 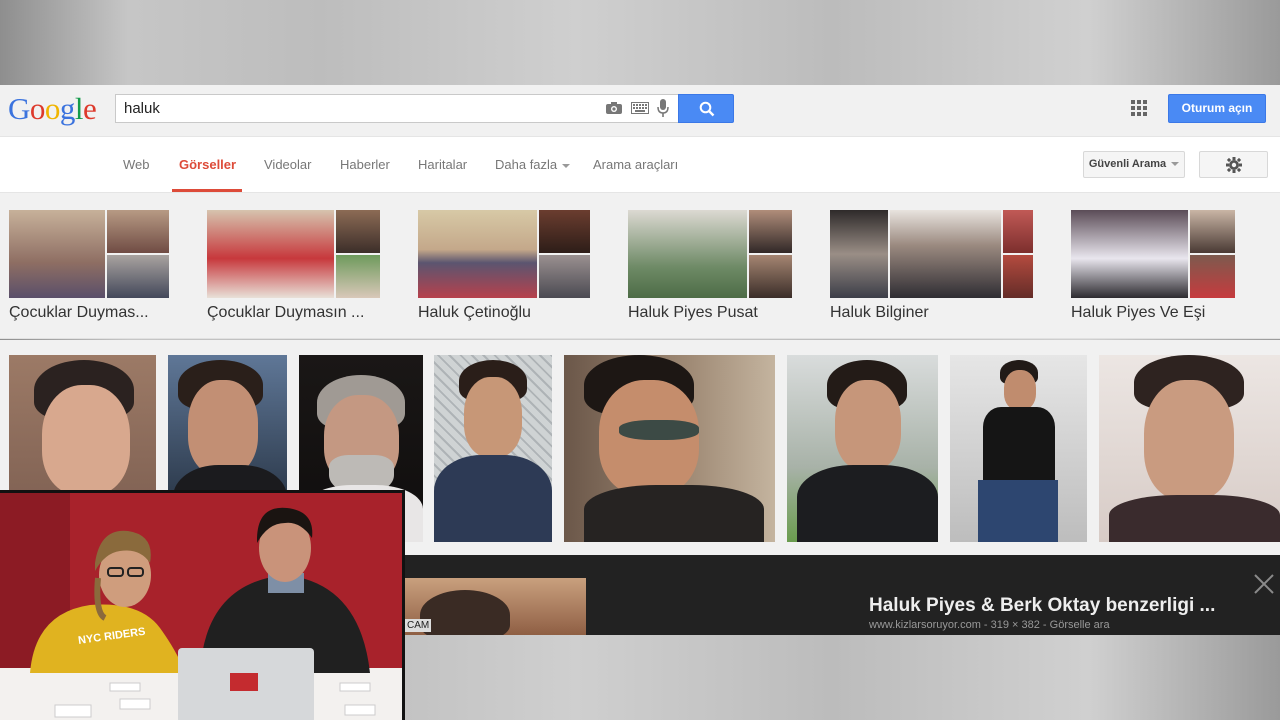 I want to click on tab-news: Haberler, so click(x=365, y=164).